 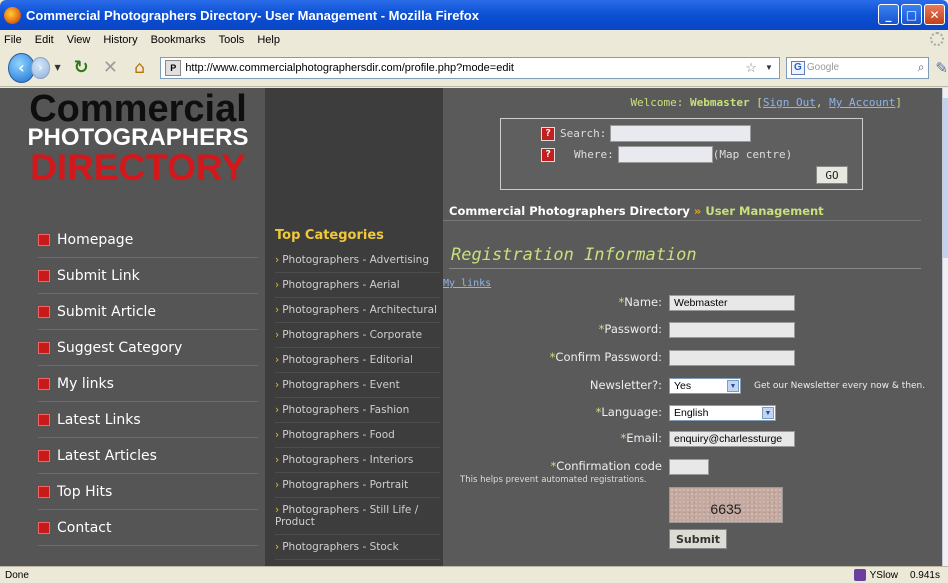 I want to click on password-field, so click(x=732, y=330).